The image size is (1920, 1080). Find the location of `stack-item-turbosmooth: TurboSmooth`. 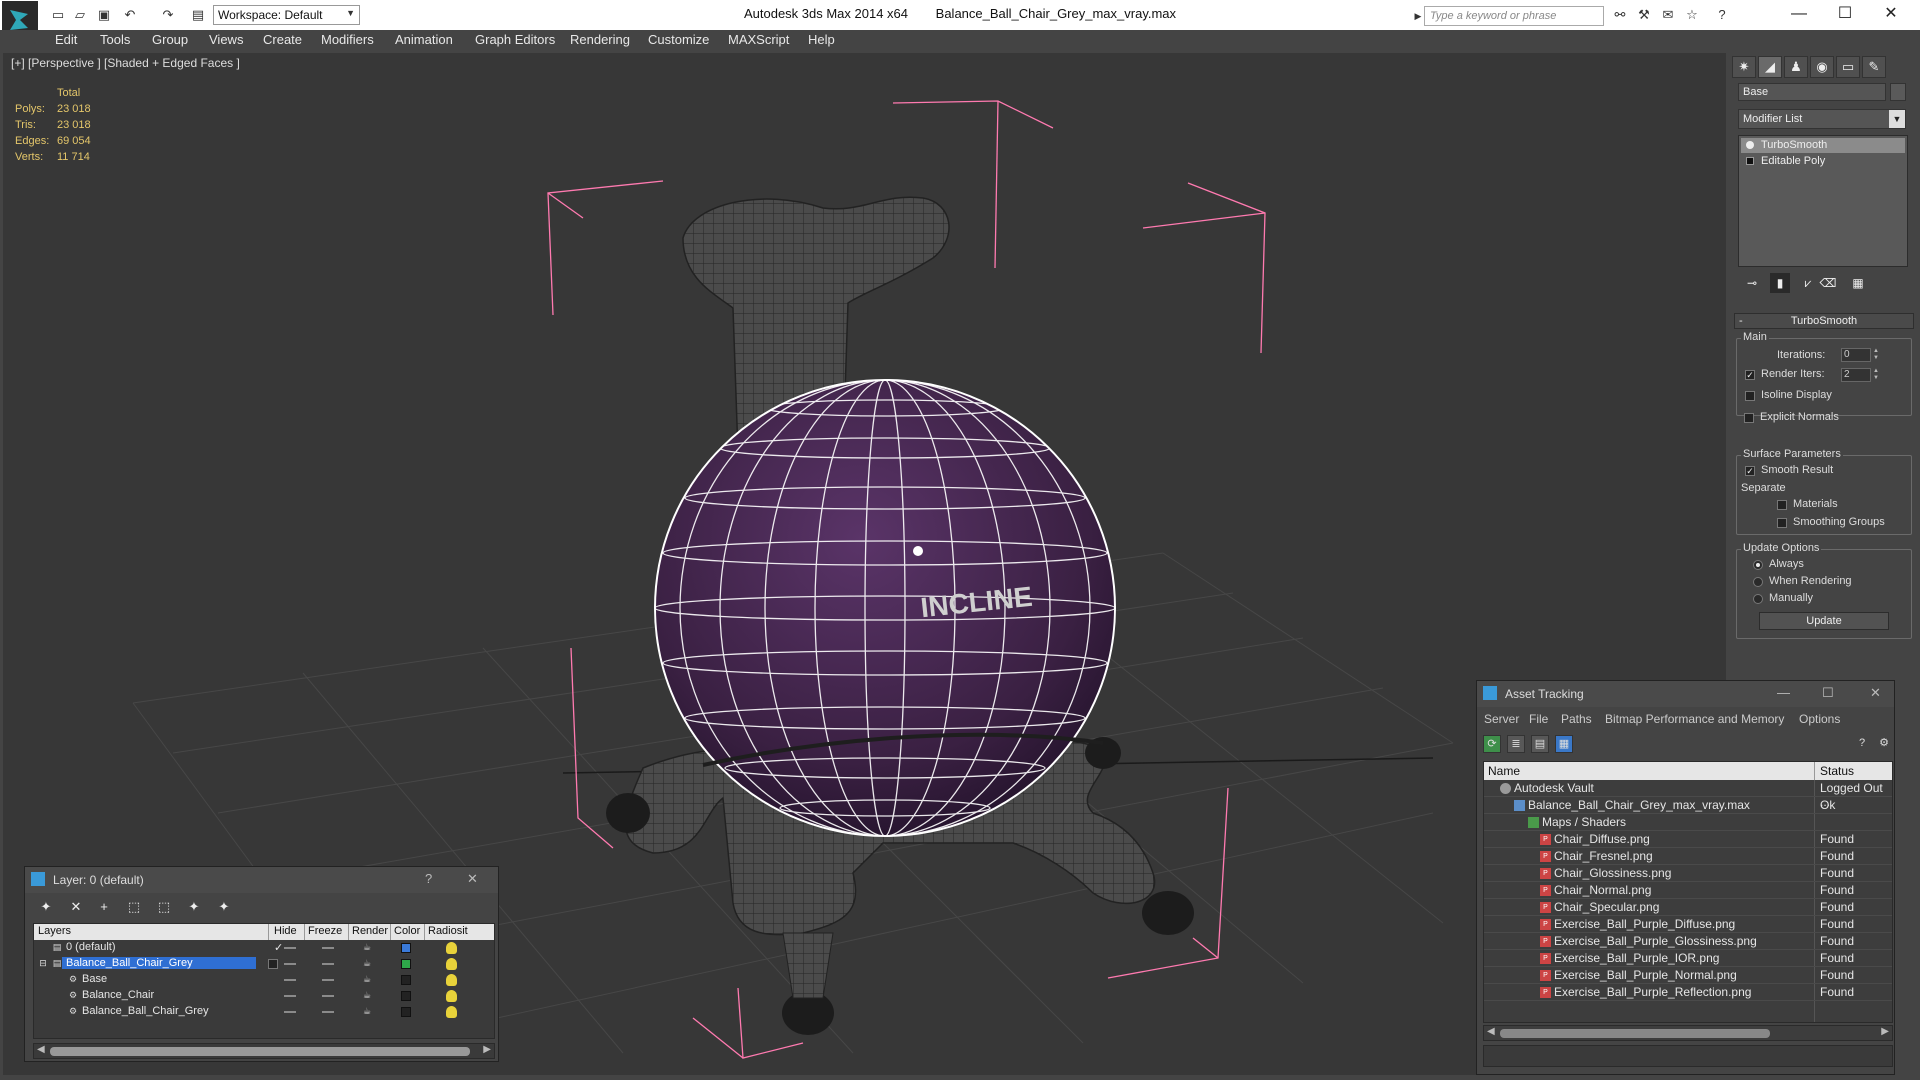

stack-item-turbosmooth: TurboSmooth is located at coordinates (1823, 145).